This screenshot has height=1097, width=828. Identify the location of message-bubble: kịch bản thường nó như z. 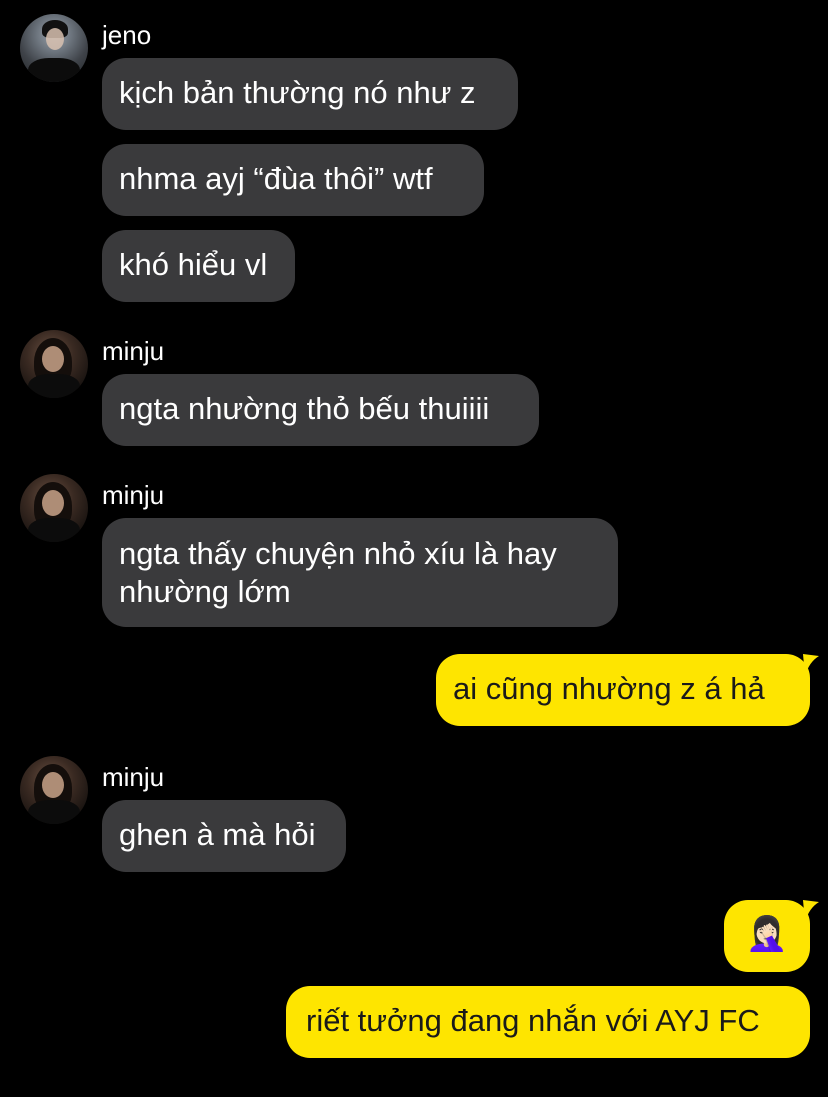
(310, 94).